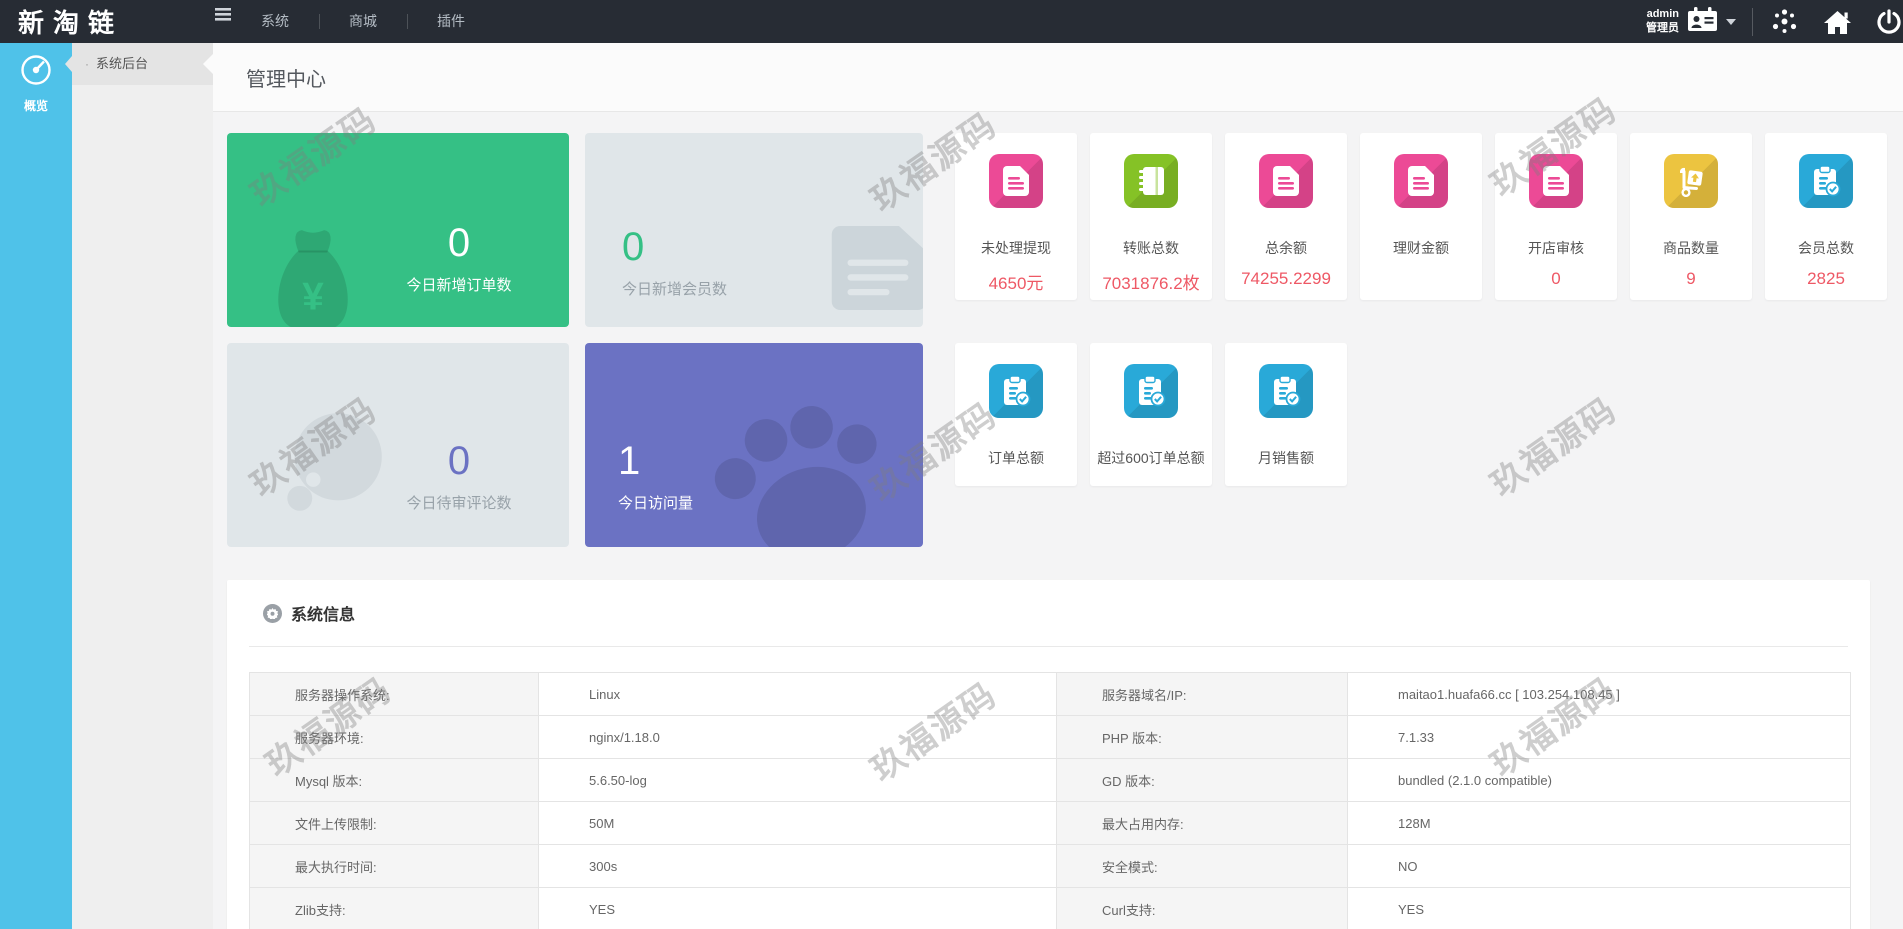  Describe the element at coordinates (1202, 908) in the screenshot. I see `info-key: Curl支持:` at that location.